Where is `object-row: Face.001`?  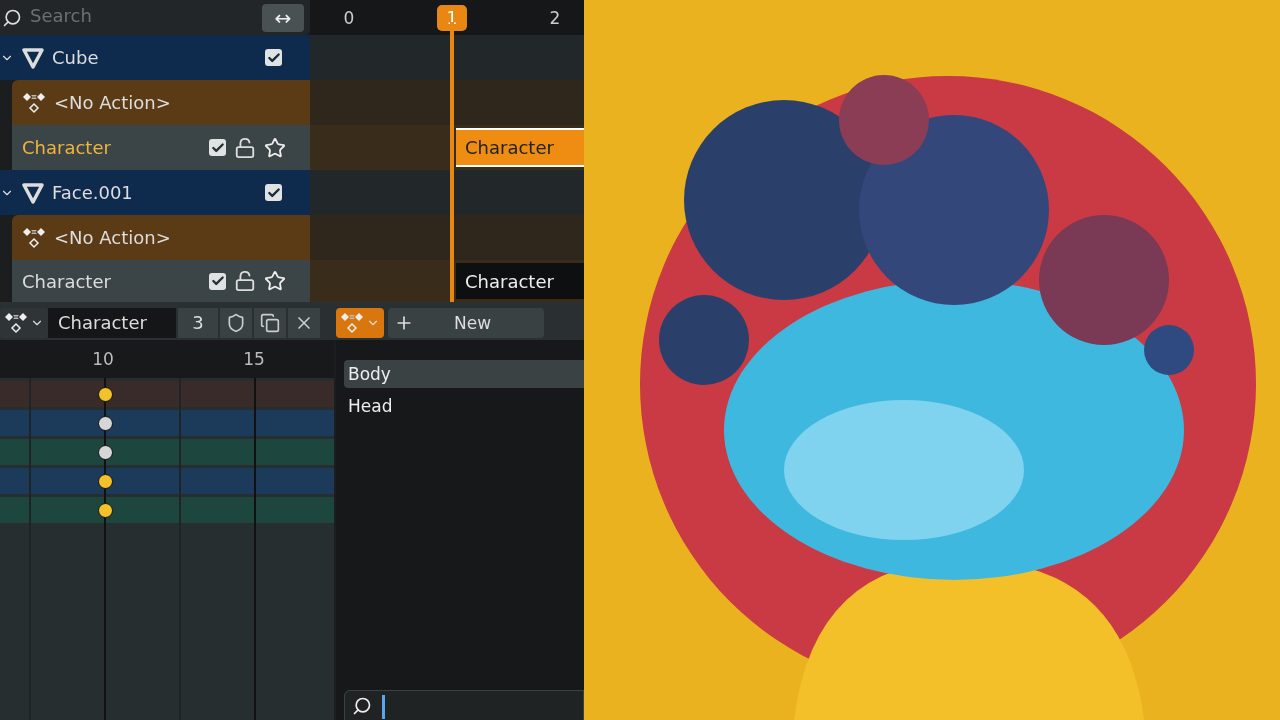 object-row: Face.001 is located at coordinates (155, 192).